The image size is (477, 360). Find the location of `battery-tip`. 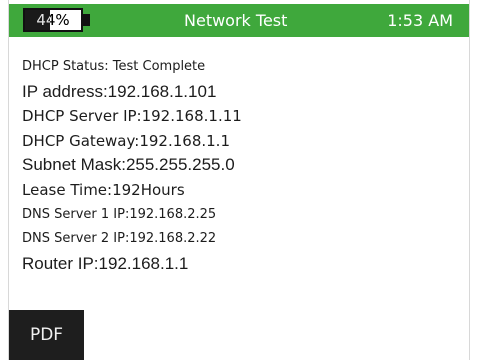

battery-tip is located at coordinates (86, 20).